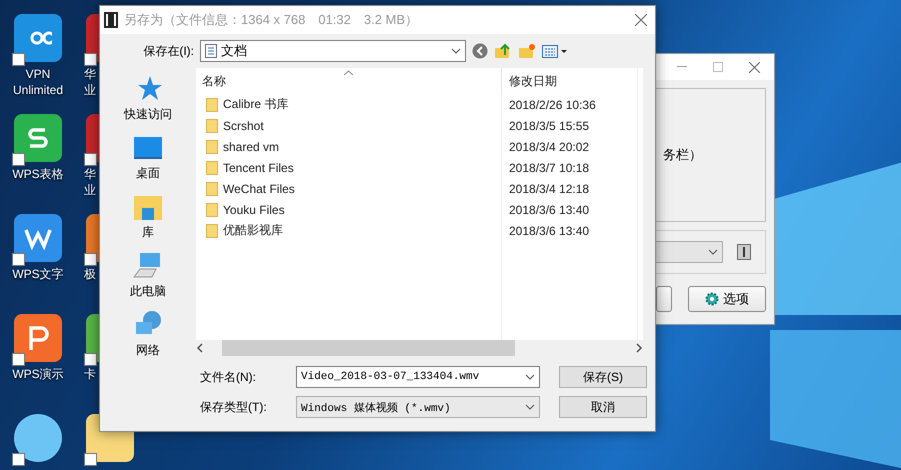  I want to click on scroll-right-icon, so click(639, 348).